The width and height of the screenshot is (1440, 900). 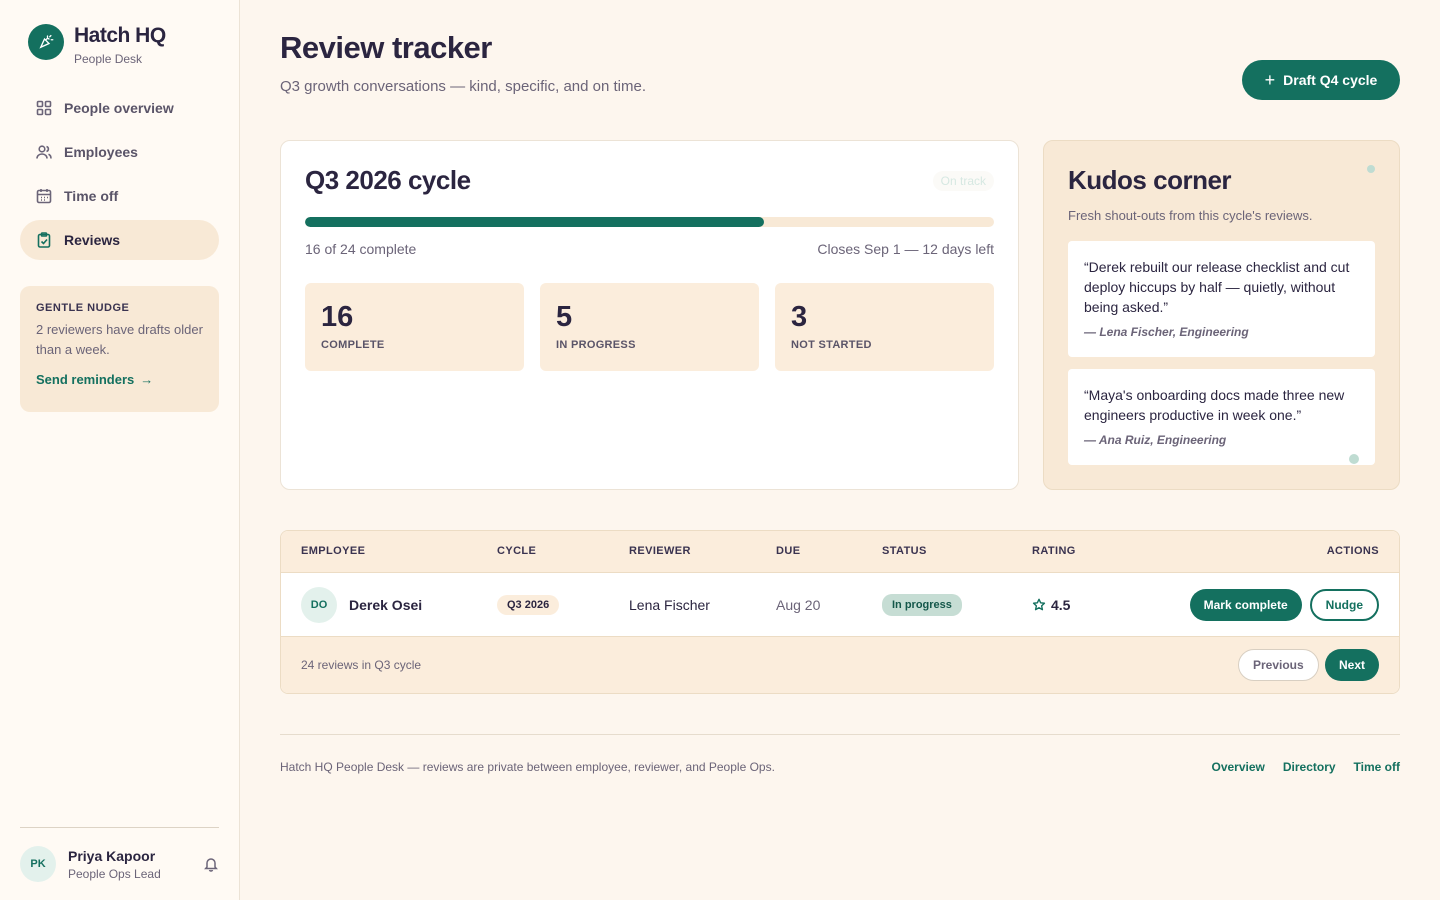 What do you see at coordinates (91, 196) in the screenshot?
I see `sidebar-item-label: Time off` at bounding box center [91, 196].